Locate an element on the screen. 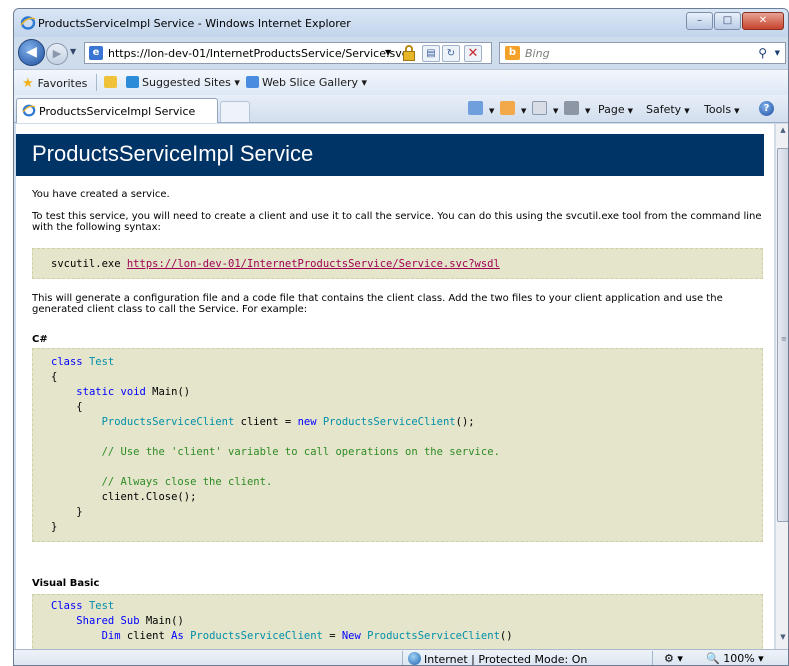  web-slice-gallery-link: Web Slice Gallery ▾ is located at coordinates (306, 82).